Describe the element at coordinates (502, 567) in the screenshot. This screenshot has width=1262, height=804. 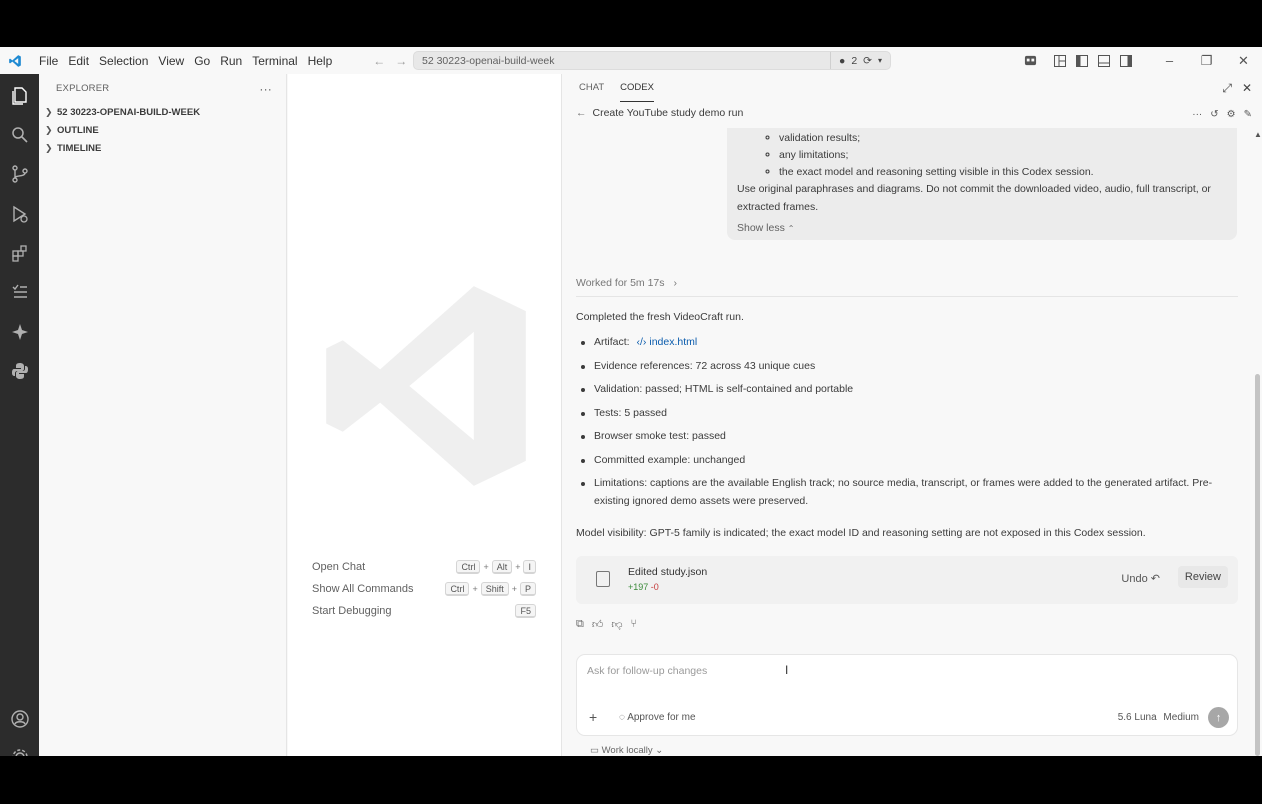
I see `key: Alt` at that location.